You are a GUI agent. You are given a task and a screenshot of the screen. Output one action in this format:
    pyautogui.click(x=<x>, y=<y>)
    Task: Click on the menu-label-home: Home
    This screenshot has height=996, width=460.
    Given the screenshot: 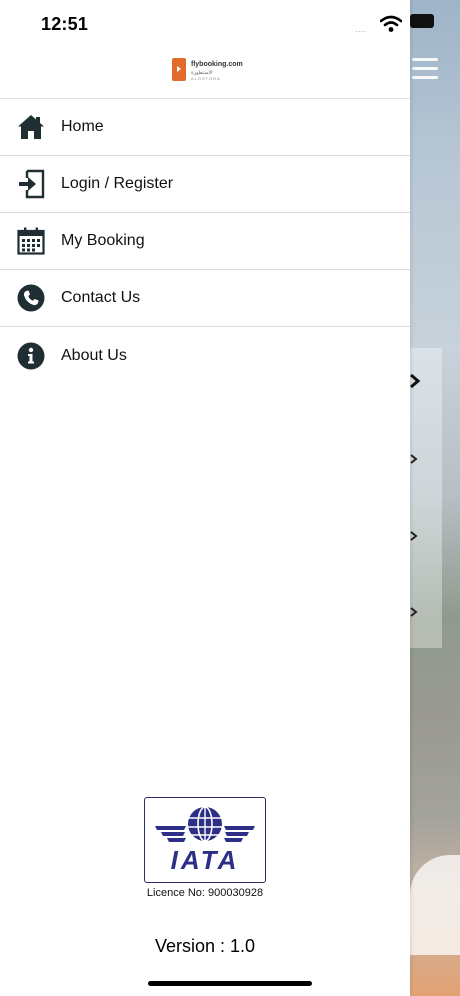 What is the action you would take?
    pyautogui.click(x=82, y=126)
    